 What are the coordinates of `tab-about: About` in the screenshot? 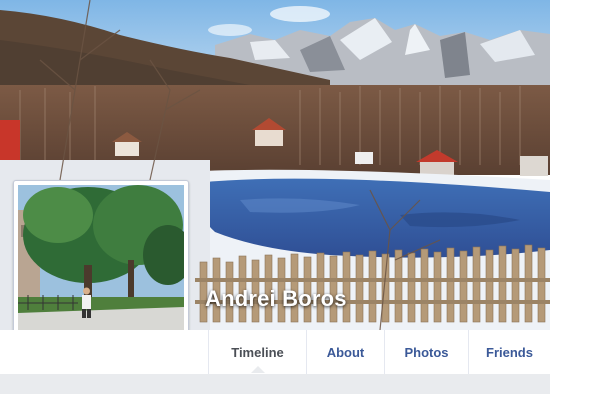 It's located at (345, 352).